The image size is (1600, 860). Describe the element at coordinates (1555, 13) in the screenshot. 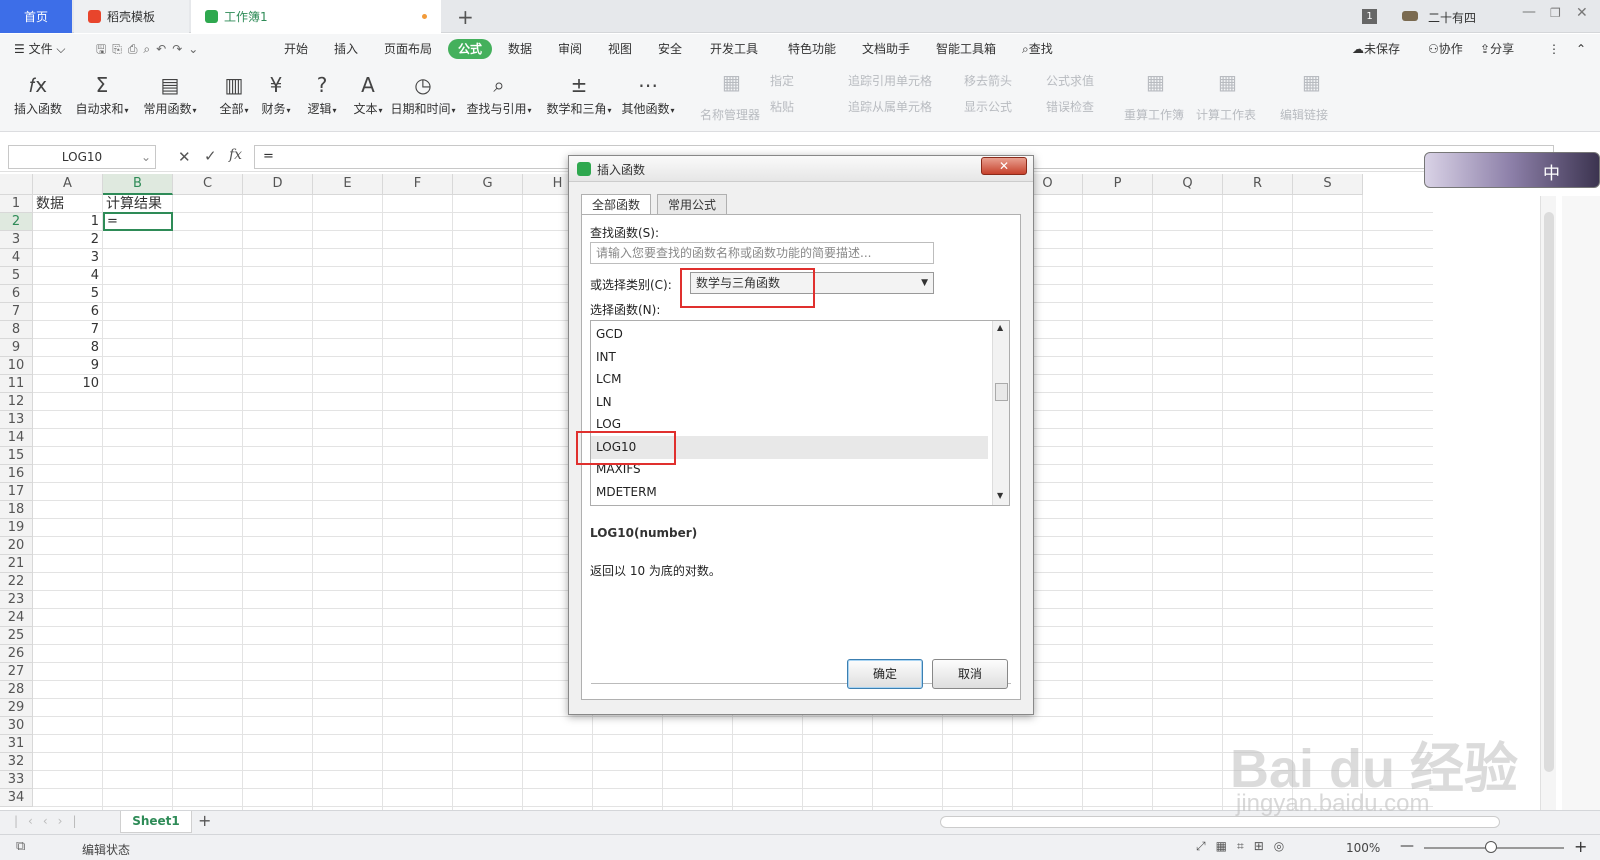

I see `maximize-icon: ❐` at that location.